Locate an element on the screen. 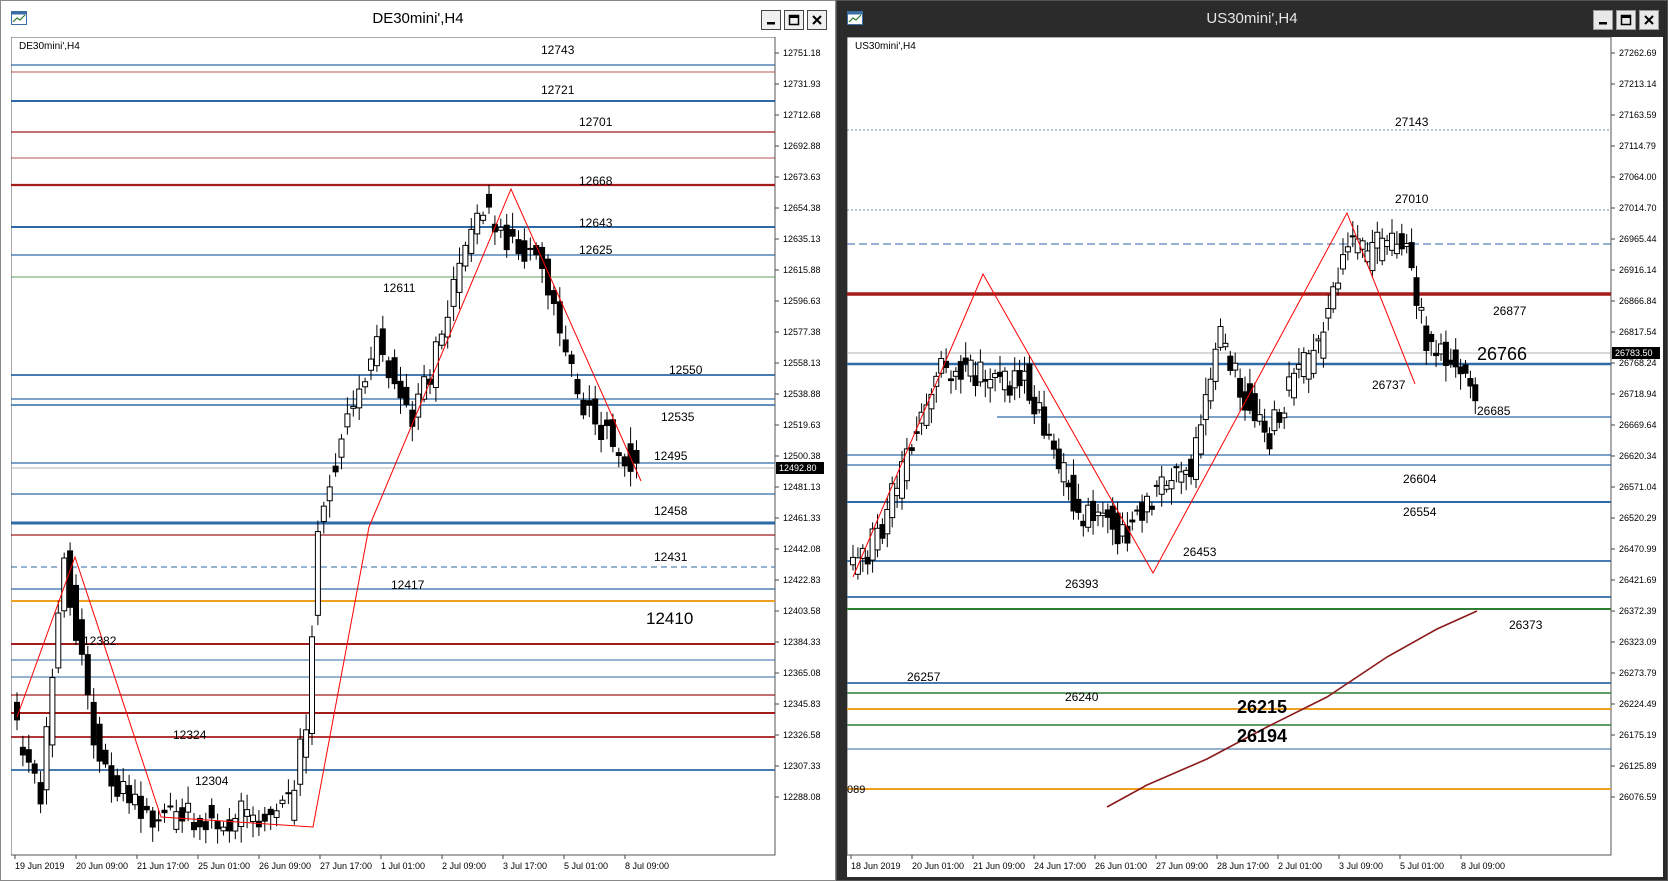 This screenshot has height=881, width=1668. price-axis-label: 26965.44 is located at coordinates (1638, 239).